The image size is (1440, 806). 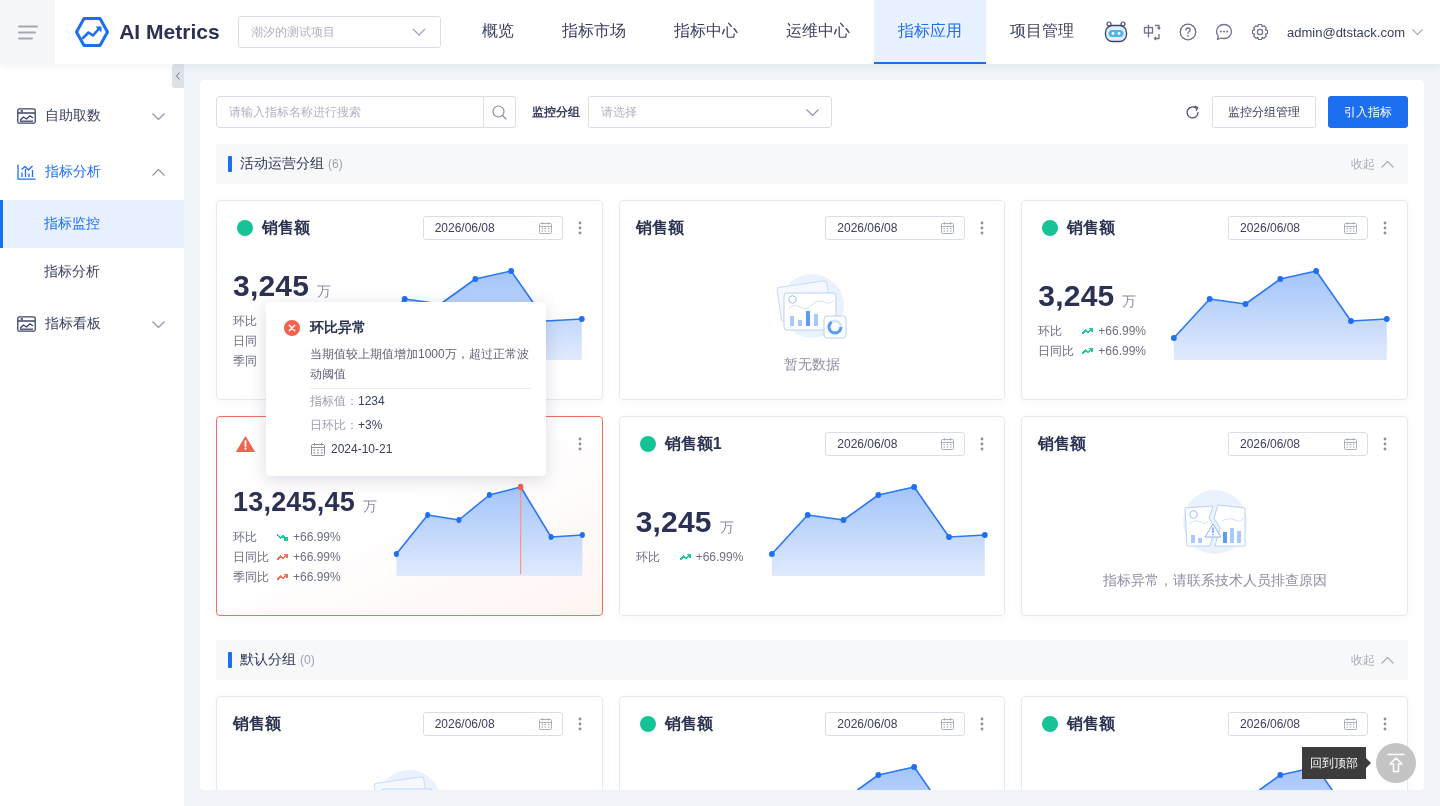 What do you see at coordinates (92, 324) in the screenshot?
I see `sidebar-item: 指标看板` at bounding box center [92, 324].